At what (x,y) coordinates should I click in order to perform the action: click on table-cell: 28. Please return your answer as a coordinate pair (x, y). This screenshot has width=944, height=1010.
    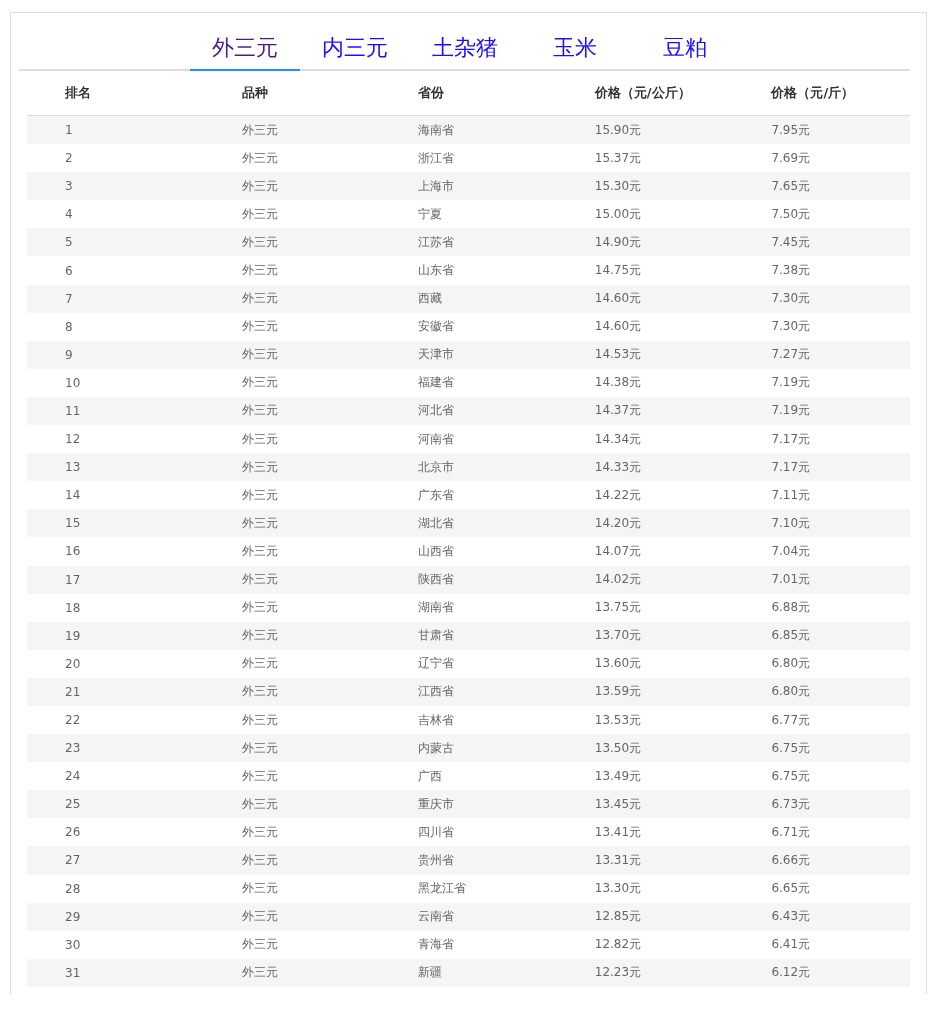
    Looking at the image, I should click on (73, 888).